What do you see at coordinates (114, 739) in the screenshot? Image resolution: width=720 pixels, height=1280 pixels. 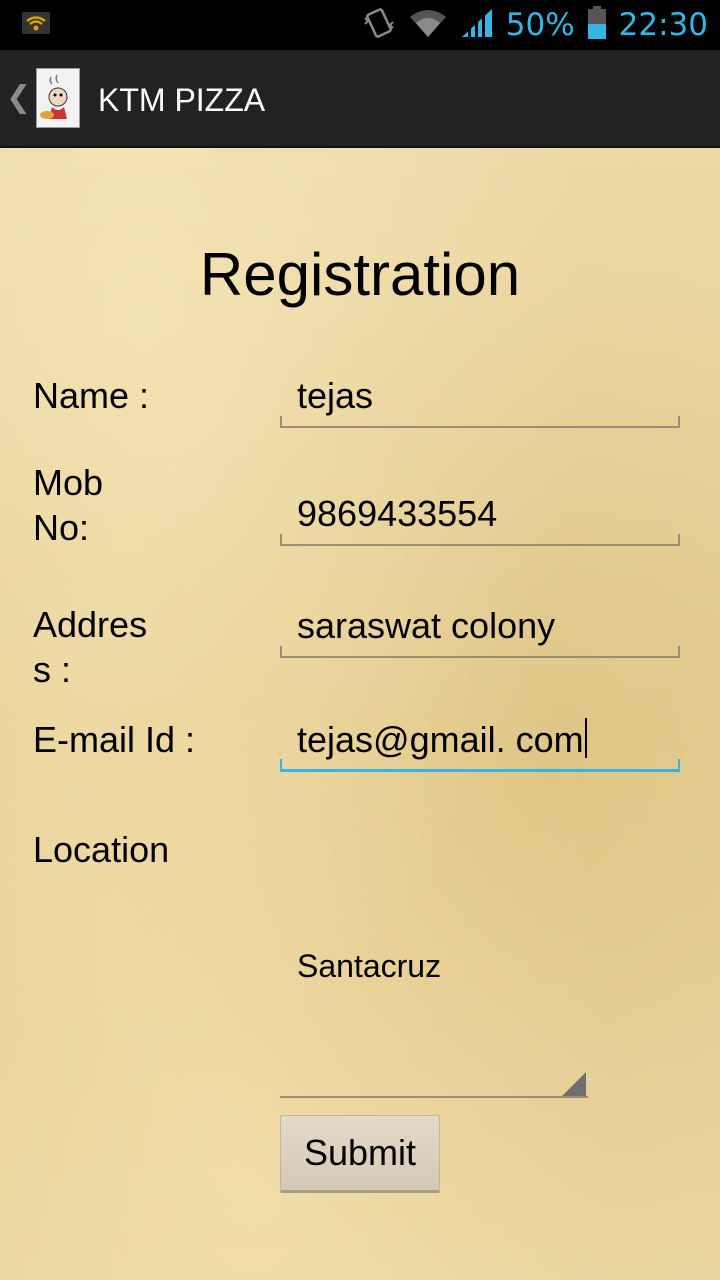 I see `email-label: E-mail Id :` at bounding box center [114, 739].